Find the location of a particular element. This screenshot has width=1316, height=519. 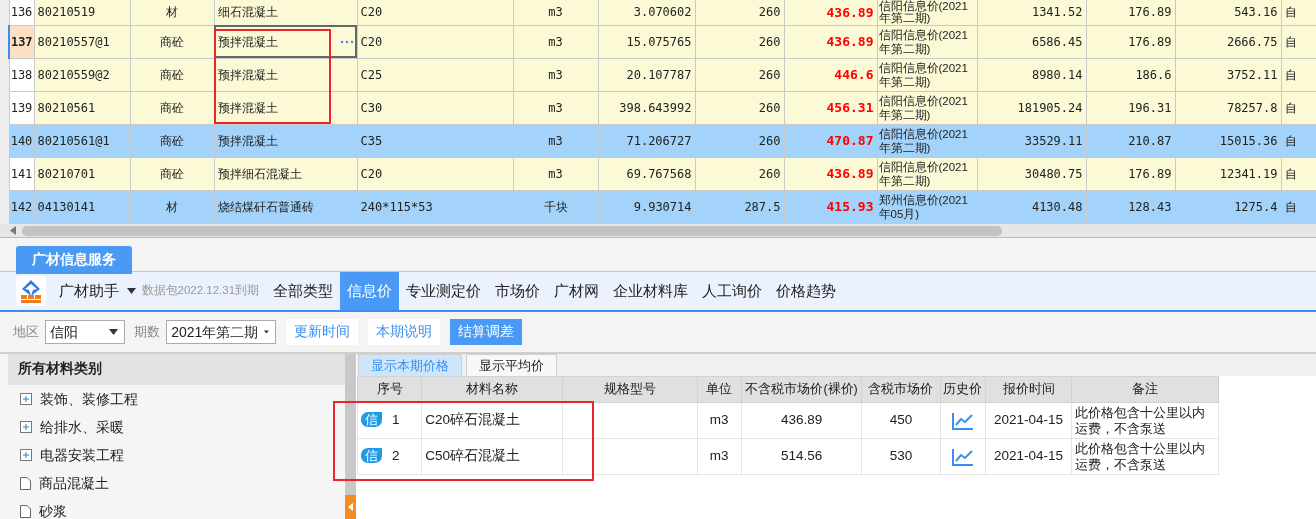

price-cell: 470.87 is located at coordinates (830, 140).